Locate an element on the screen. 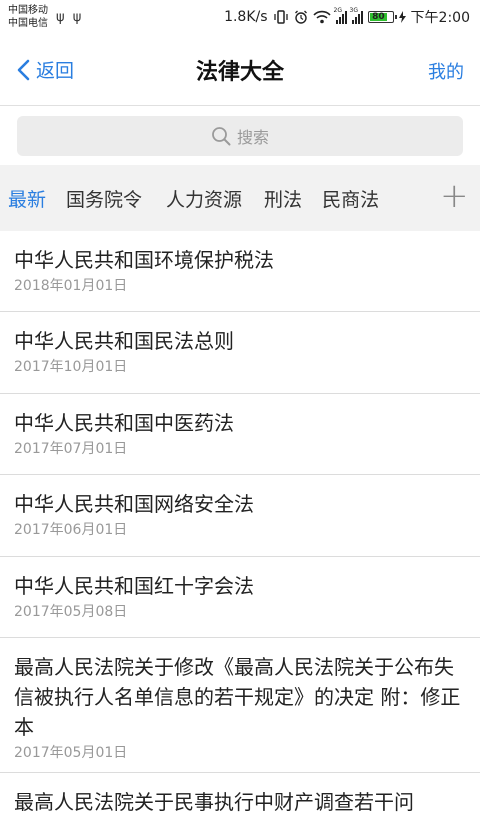 This screenshot has width=480, height=833. item-title: 中华人民共和国环境保护税法 is located at coordinates (144, 260).